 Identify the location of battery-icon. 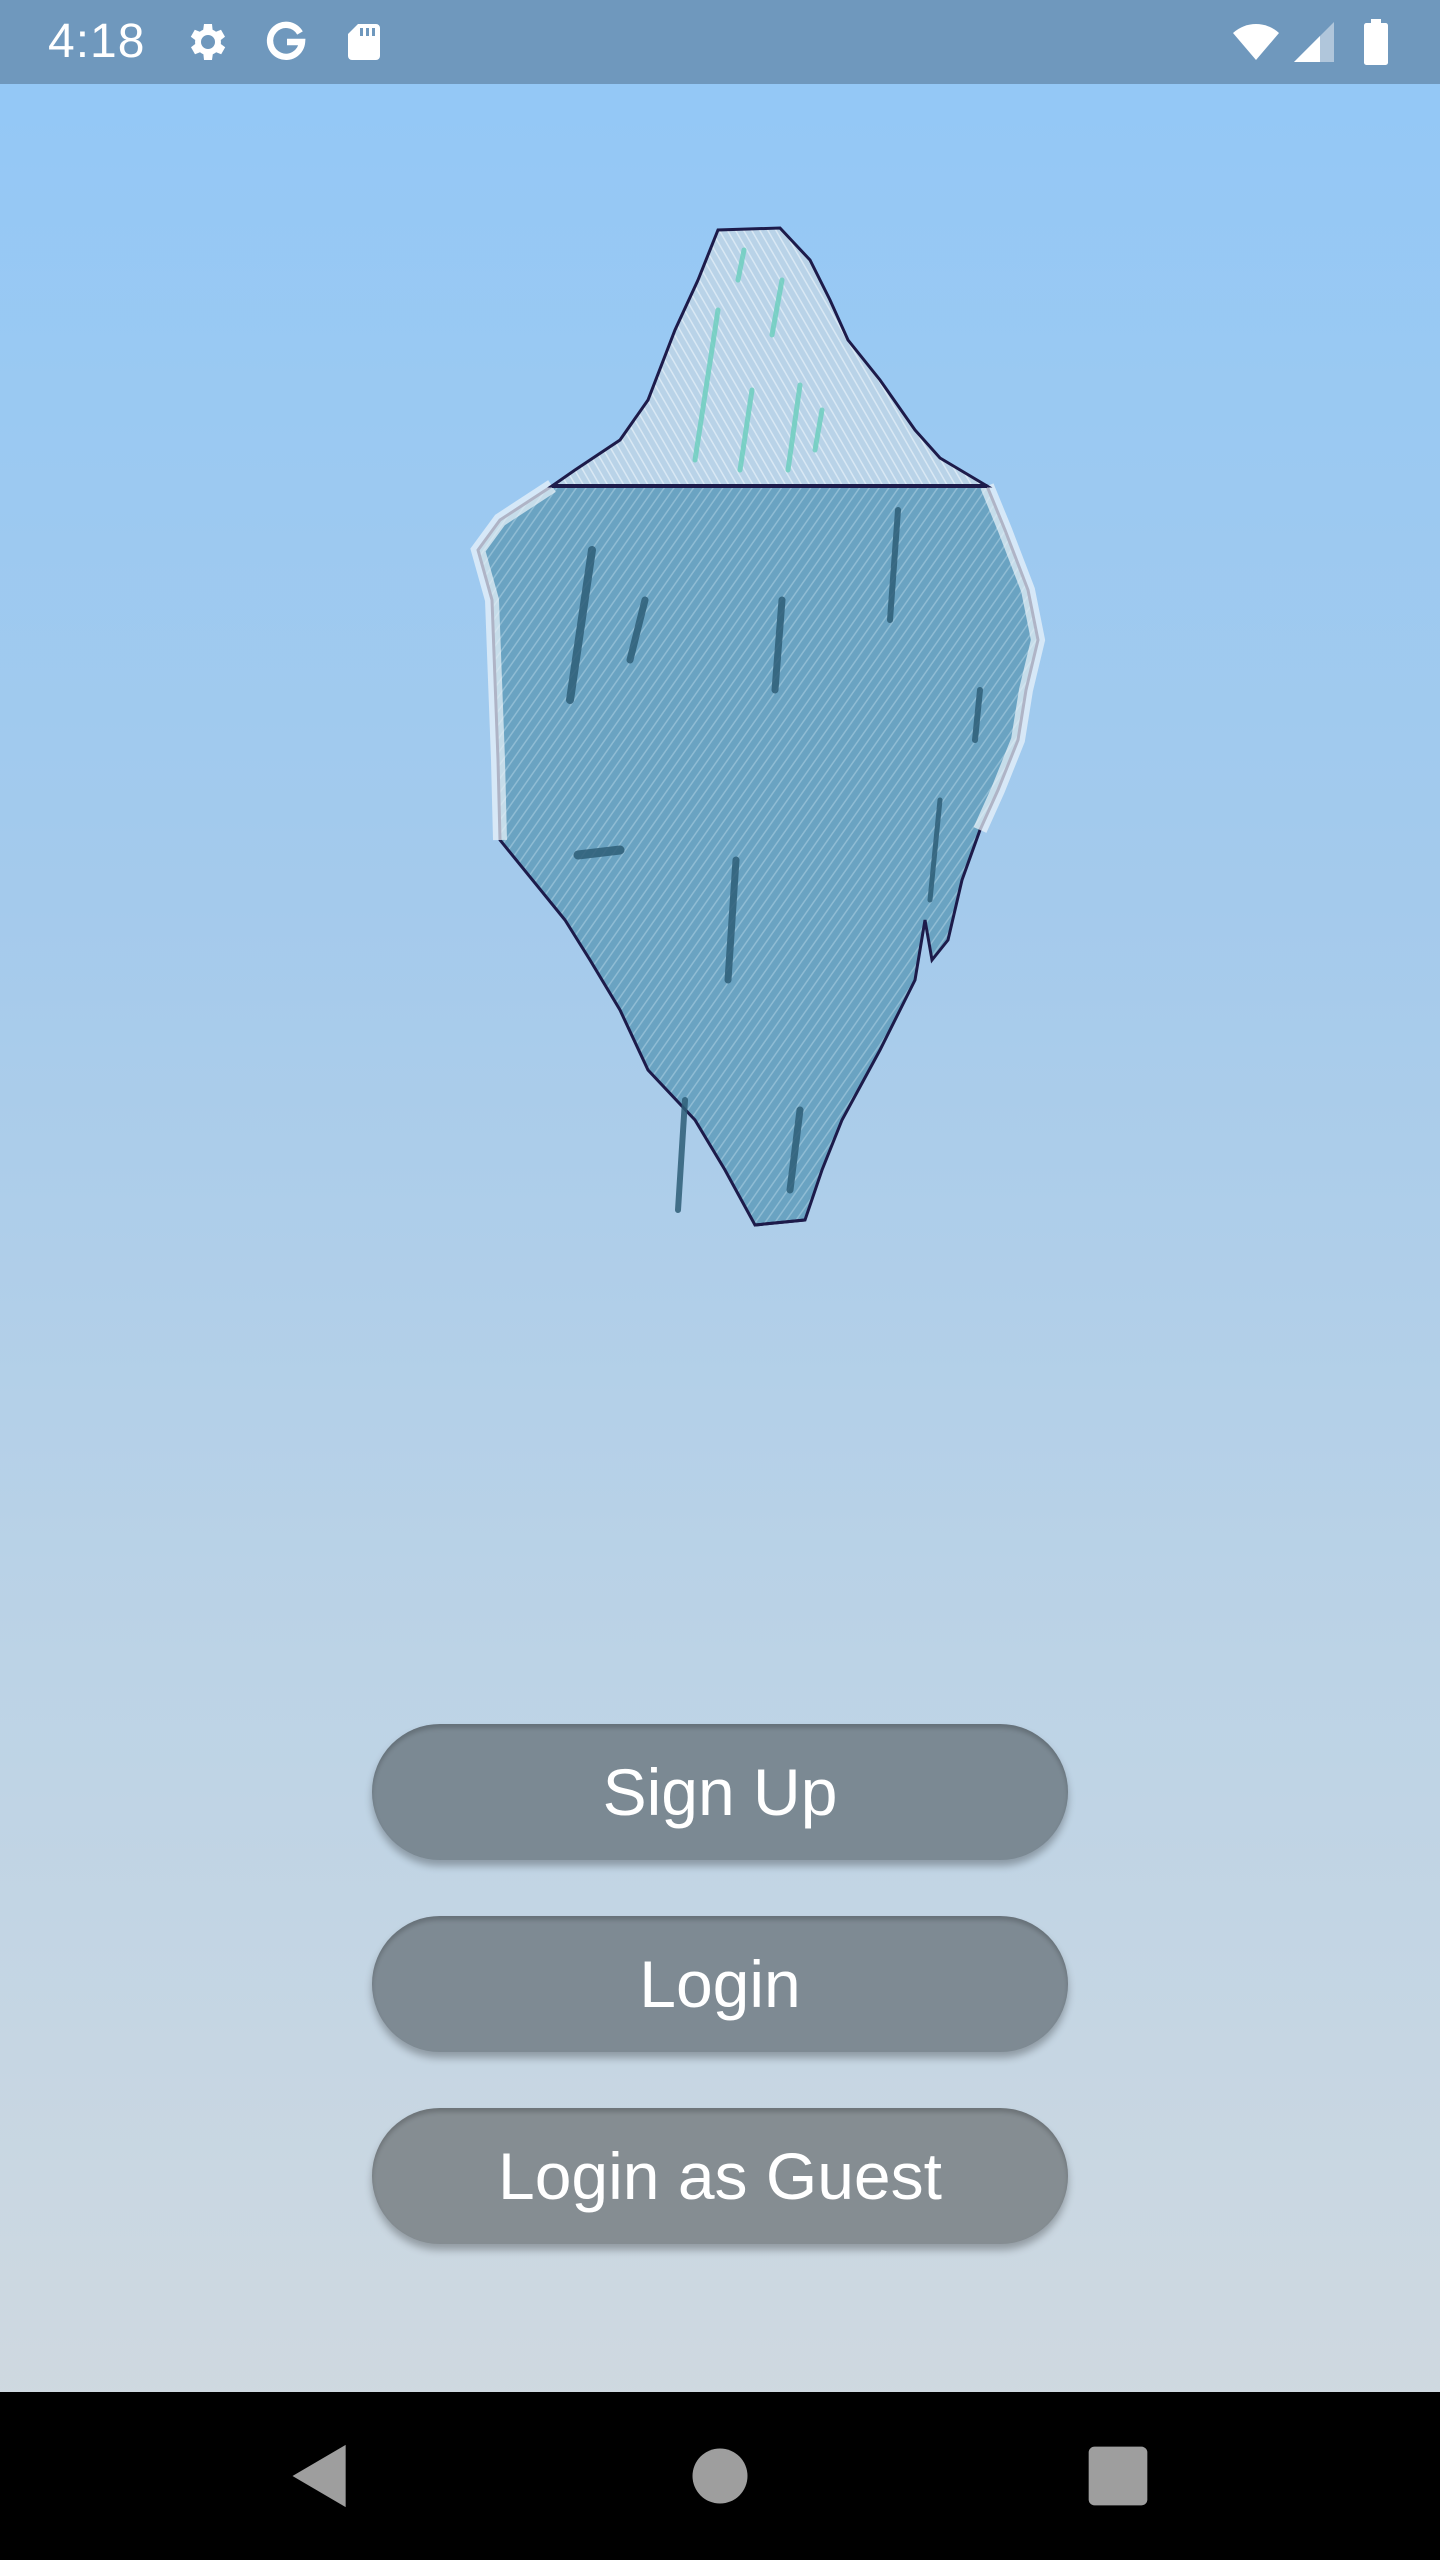
(1376, 42).